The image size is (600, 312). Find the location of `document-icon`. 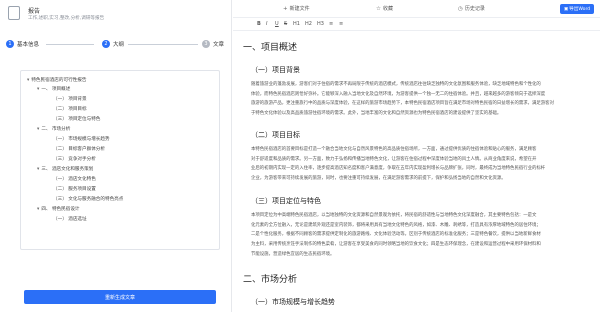

document-icon is located at coordinates (14, 13).